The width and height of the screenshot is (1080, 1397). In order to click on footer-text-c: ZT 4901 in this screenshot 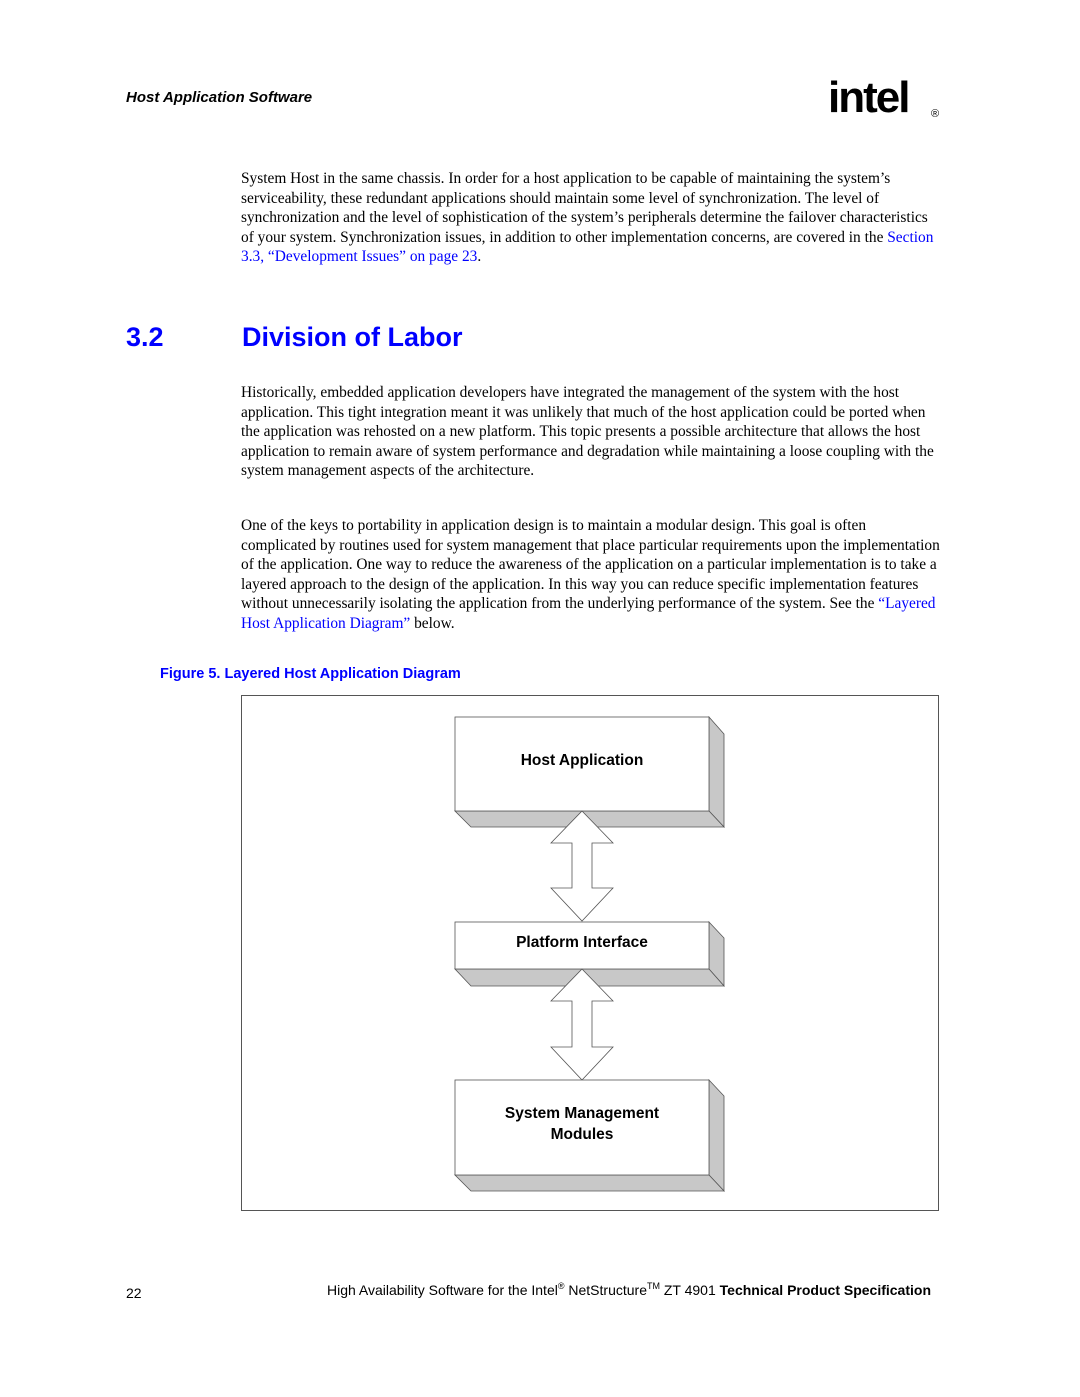, I will do `click(689, 1290)`.